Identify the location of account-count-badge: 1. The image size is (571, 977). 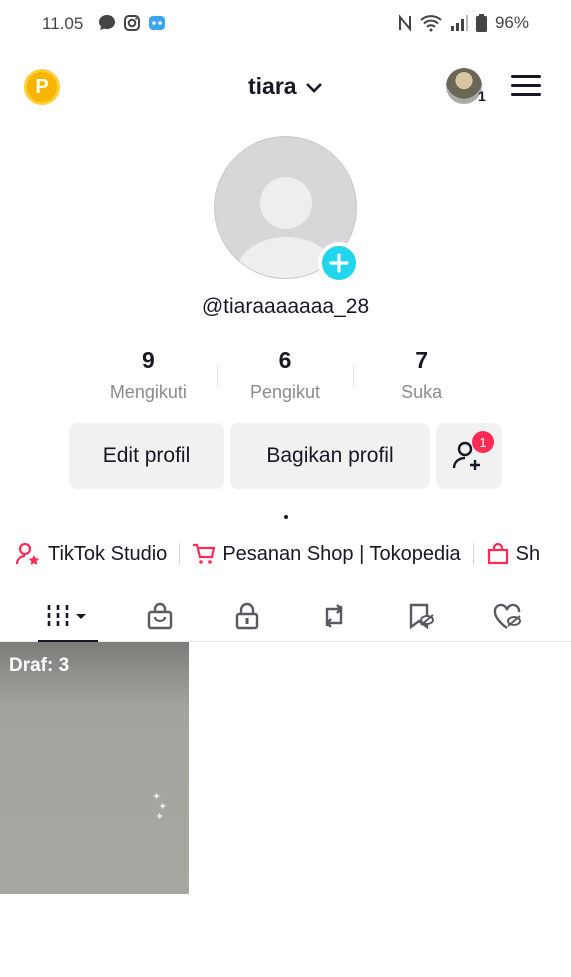
(482, 96).